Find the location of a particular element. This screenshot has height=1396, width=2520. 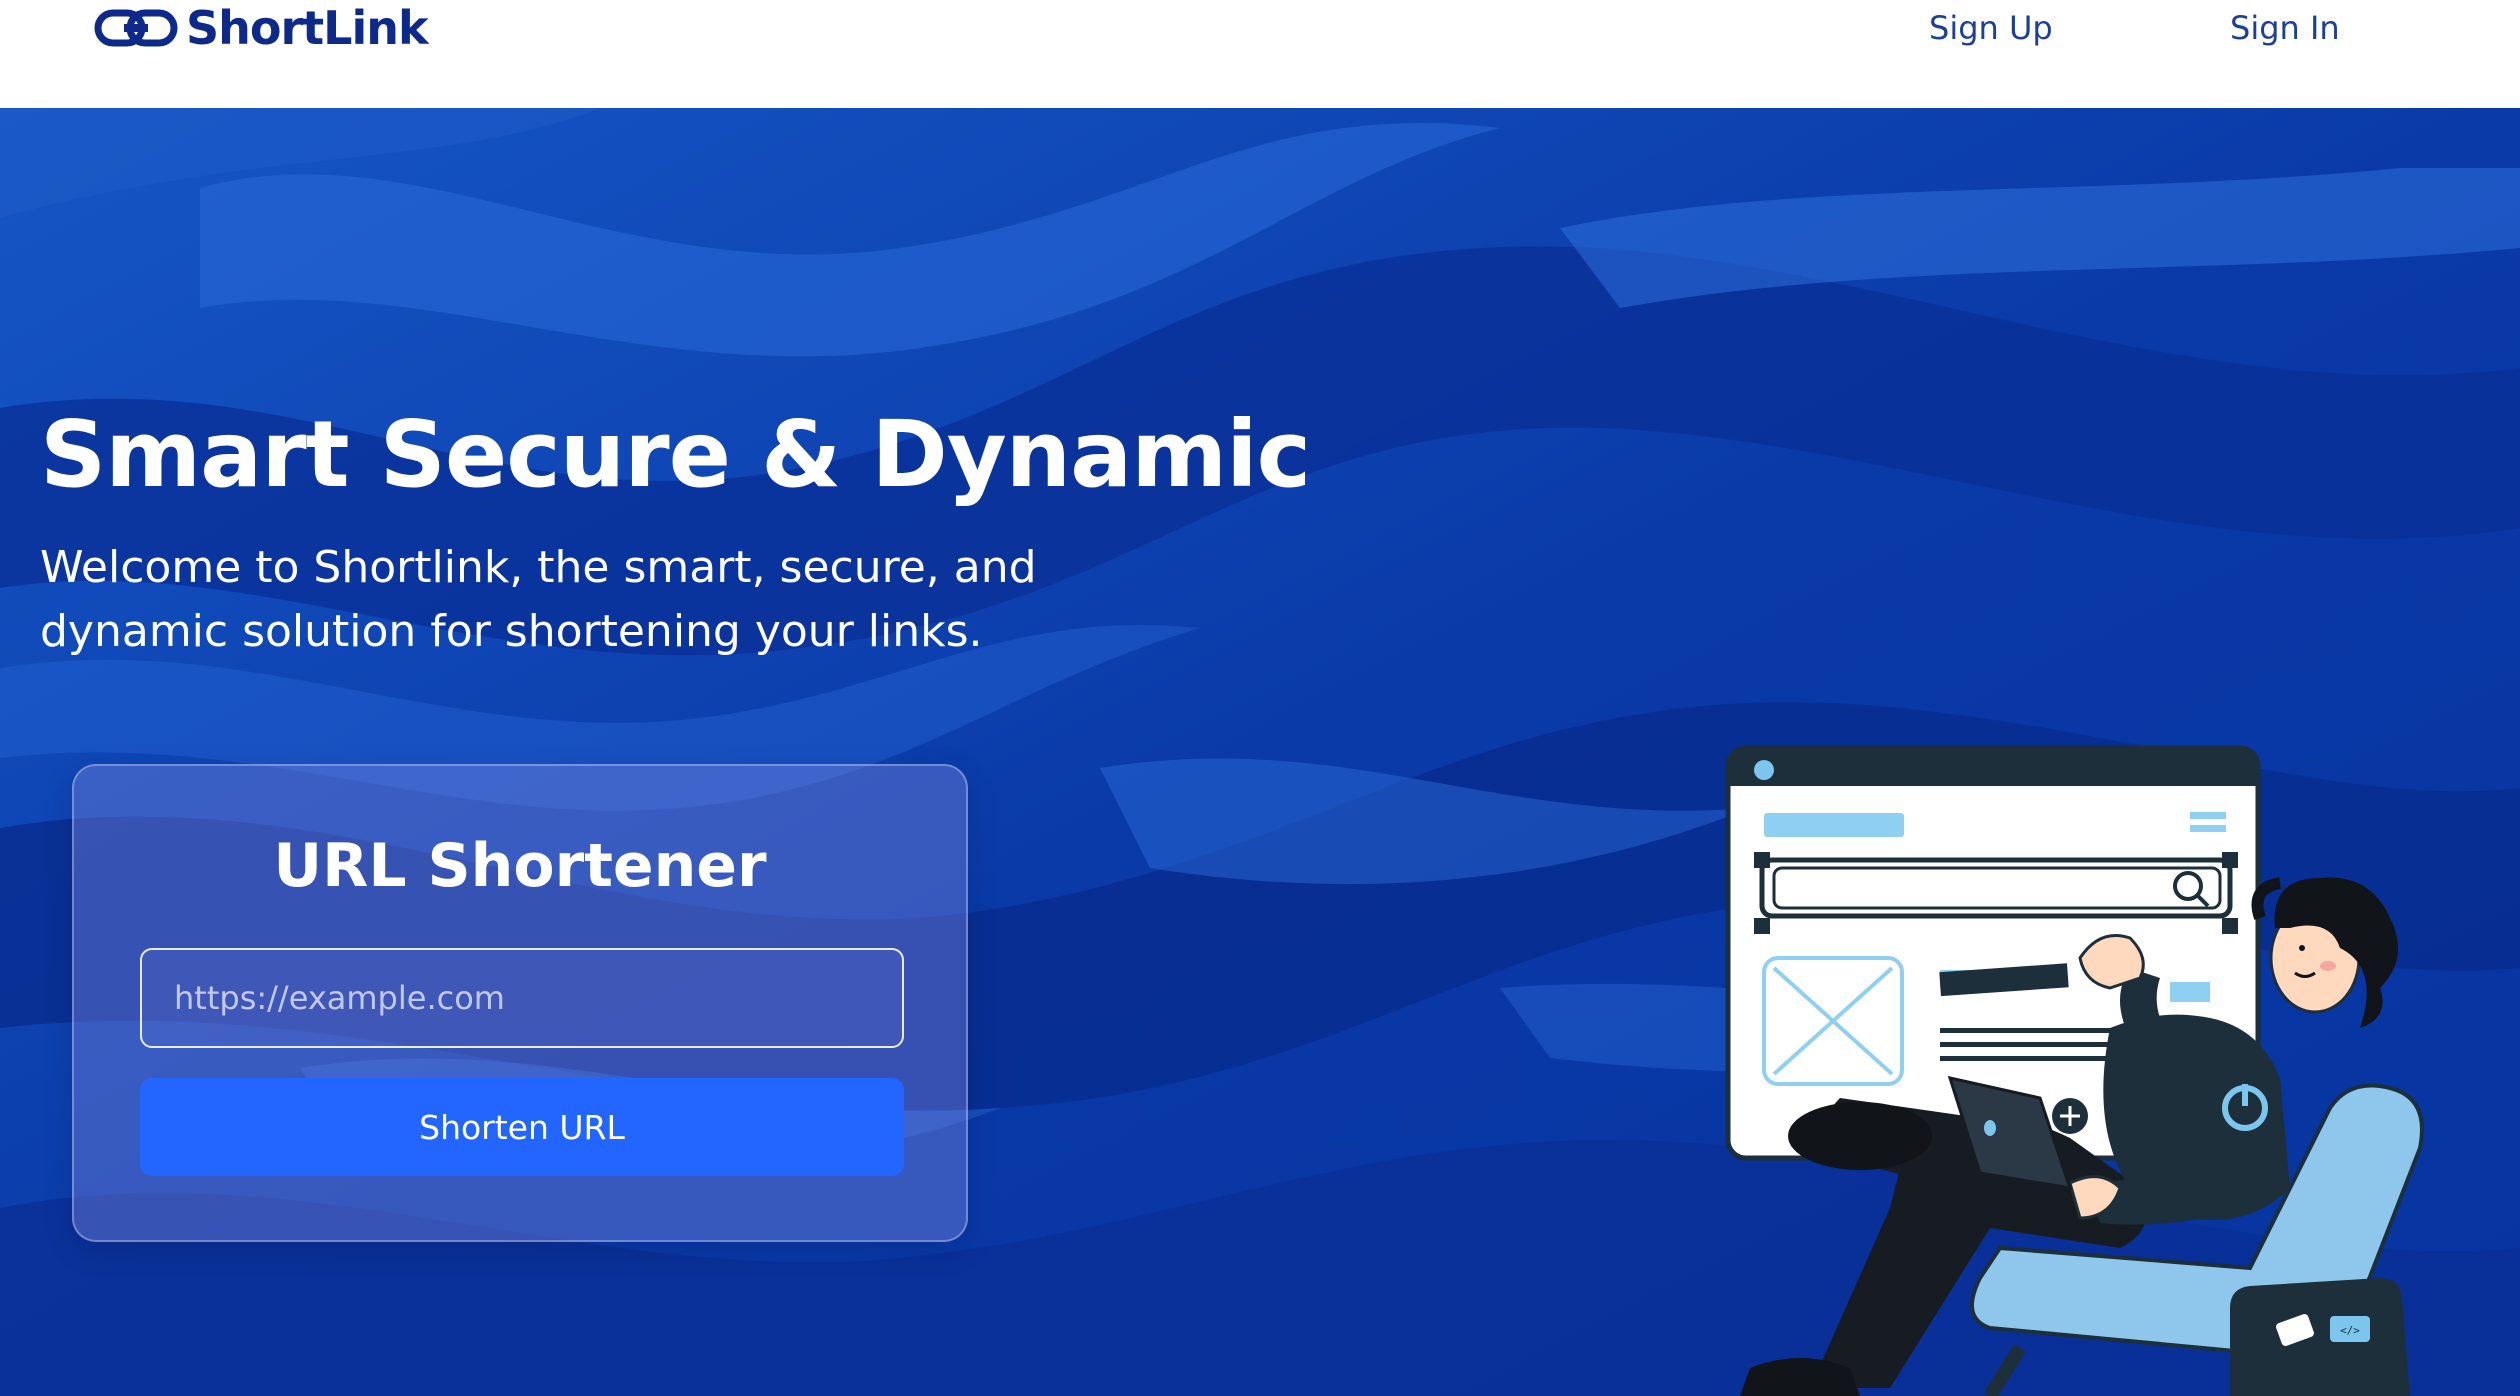

card-title: URL Shortener is located at coordinates (520, 866).